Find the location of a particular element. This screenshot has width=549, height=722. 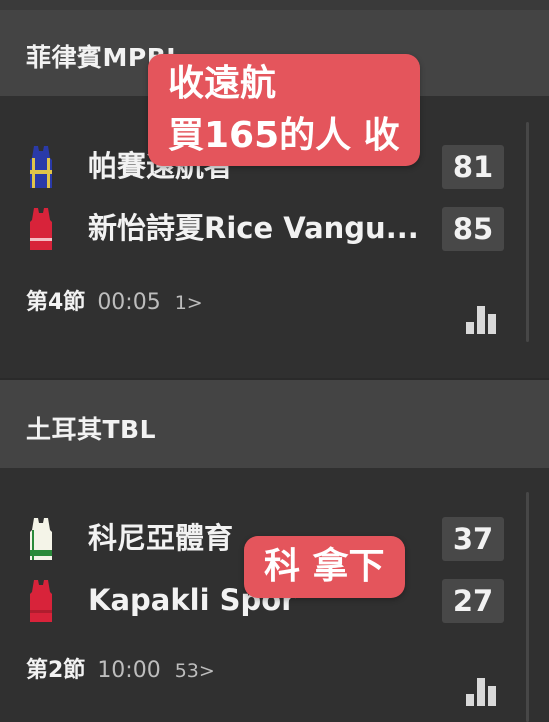

team-name: 科尼亞體育 is located at coordinates (161, 538).